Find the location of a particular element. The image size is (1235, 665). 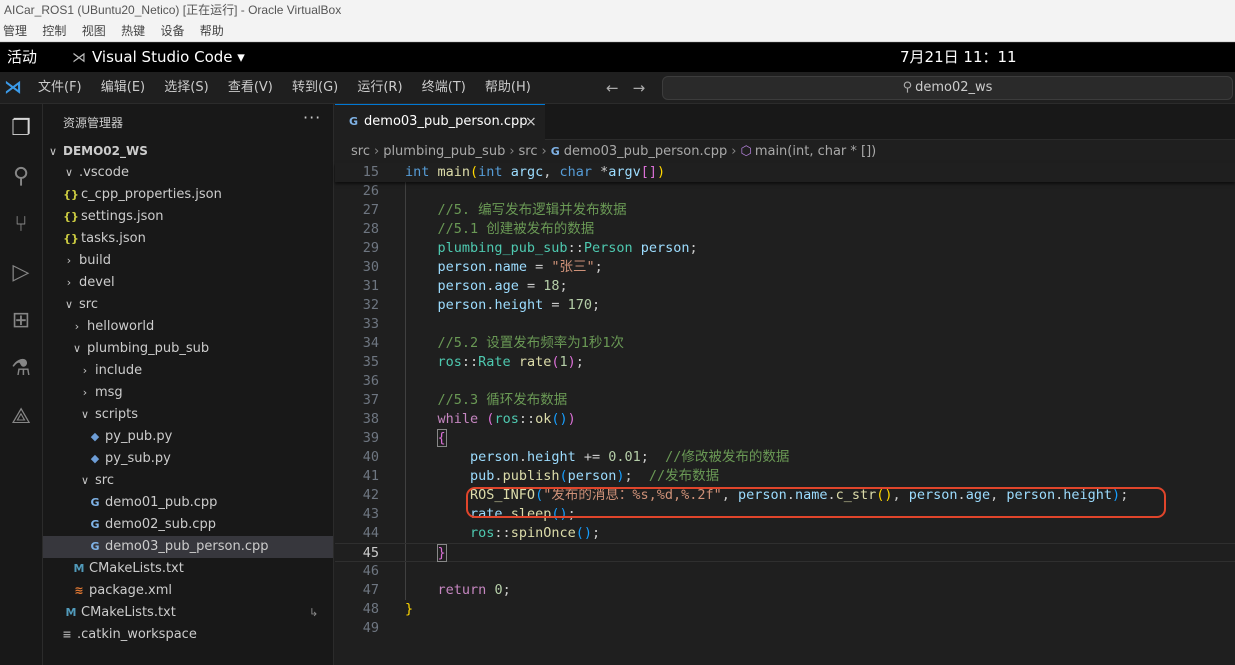

code-line: 35 ros::Rate rate(1); is located at coordinates (785, 362).